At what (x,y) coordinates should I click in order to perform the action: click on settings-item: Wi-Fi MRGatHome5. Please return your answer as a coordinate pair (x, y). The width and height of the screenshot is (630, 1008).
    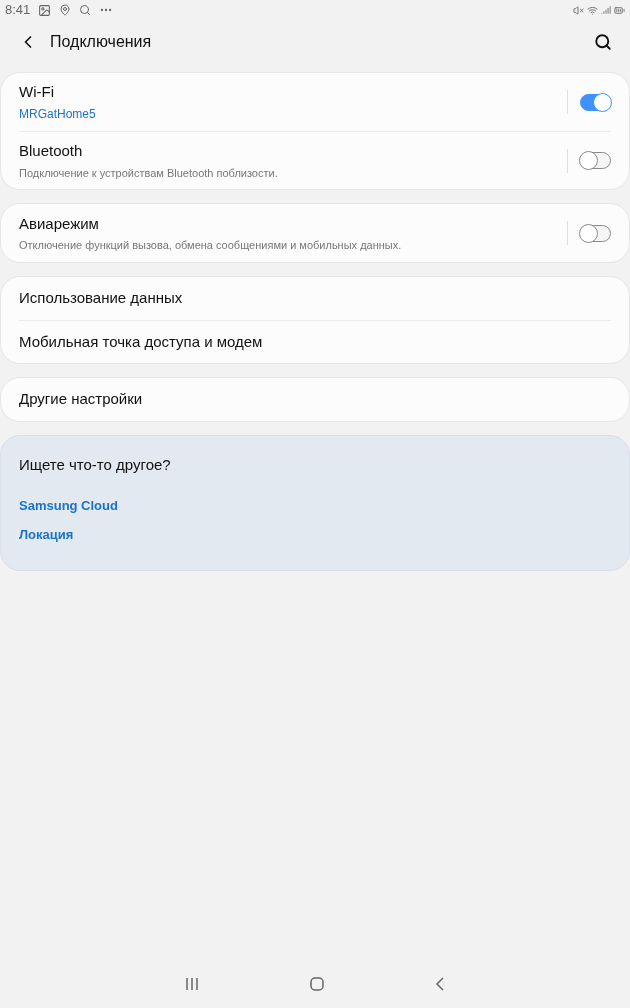
    Looking at the image, I should click on (315, 102).